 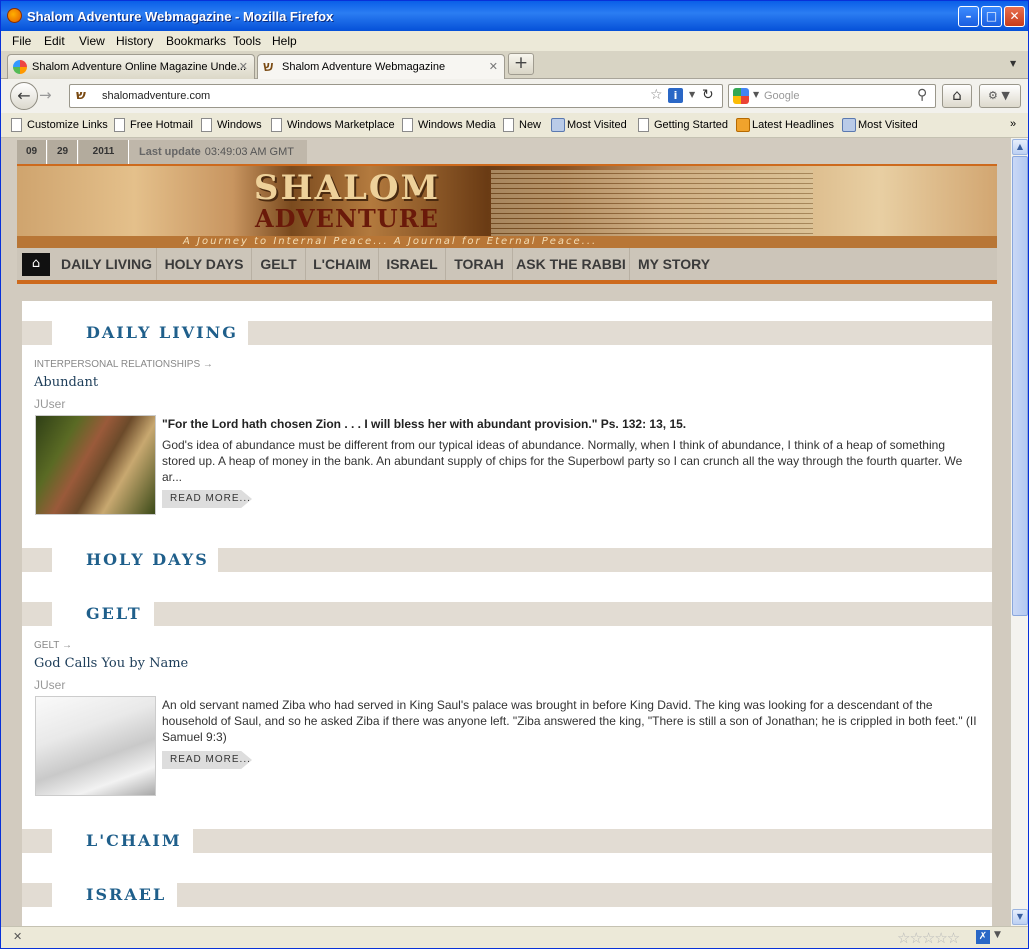 I want to click on scroll-up-icon: ▲, so click(x=1020, y=147).